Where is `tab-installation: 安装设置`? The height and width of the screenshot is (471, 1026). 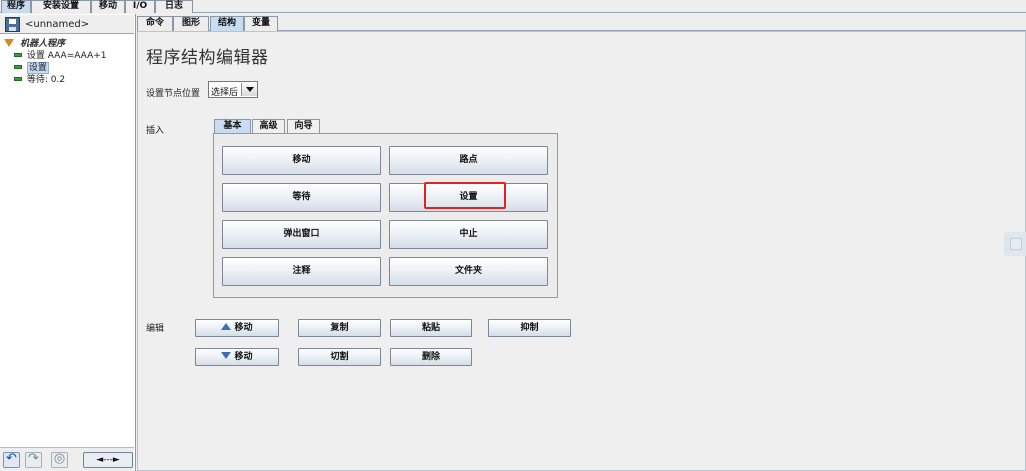 tab-installation: 安装设置 is located at coordinates (61, 6).